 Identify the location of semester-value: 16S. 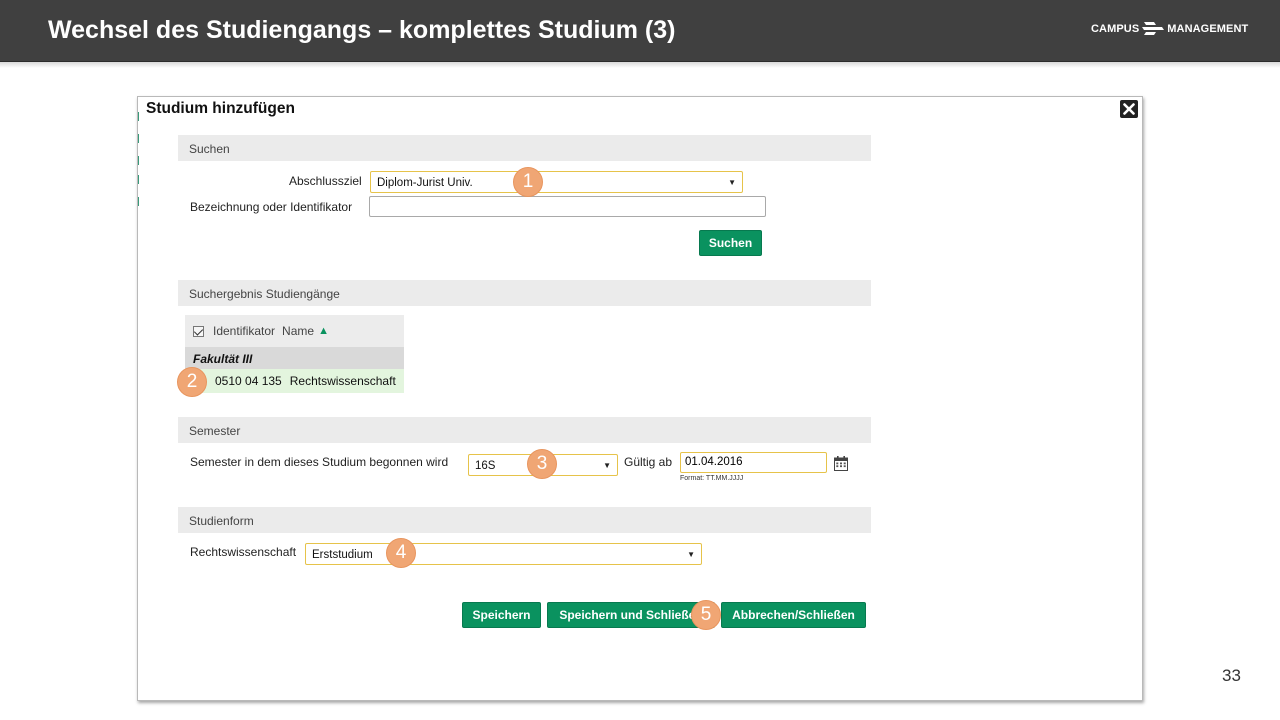
(485, 466).